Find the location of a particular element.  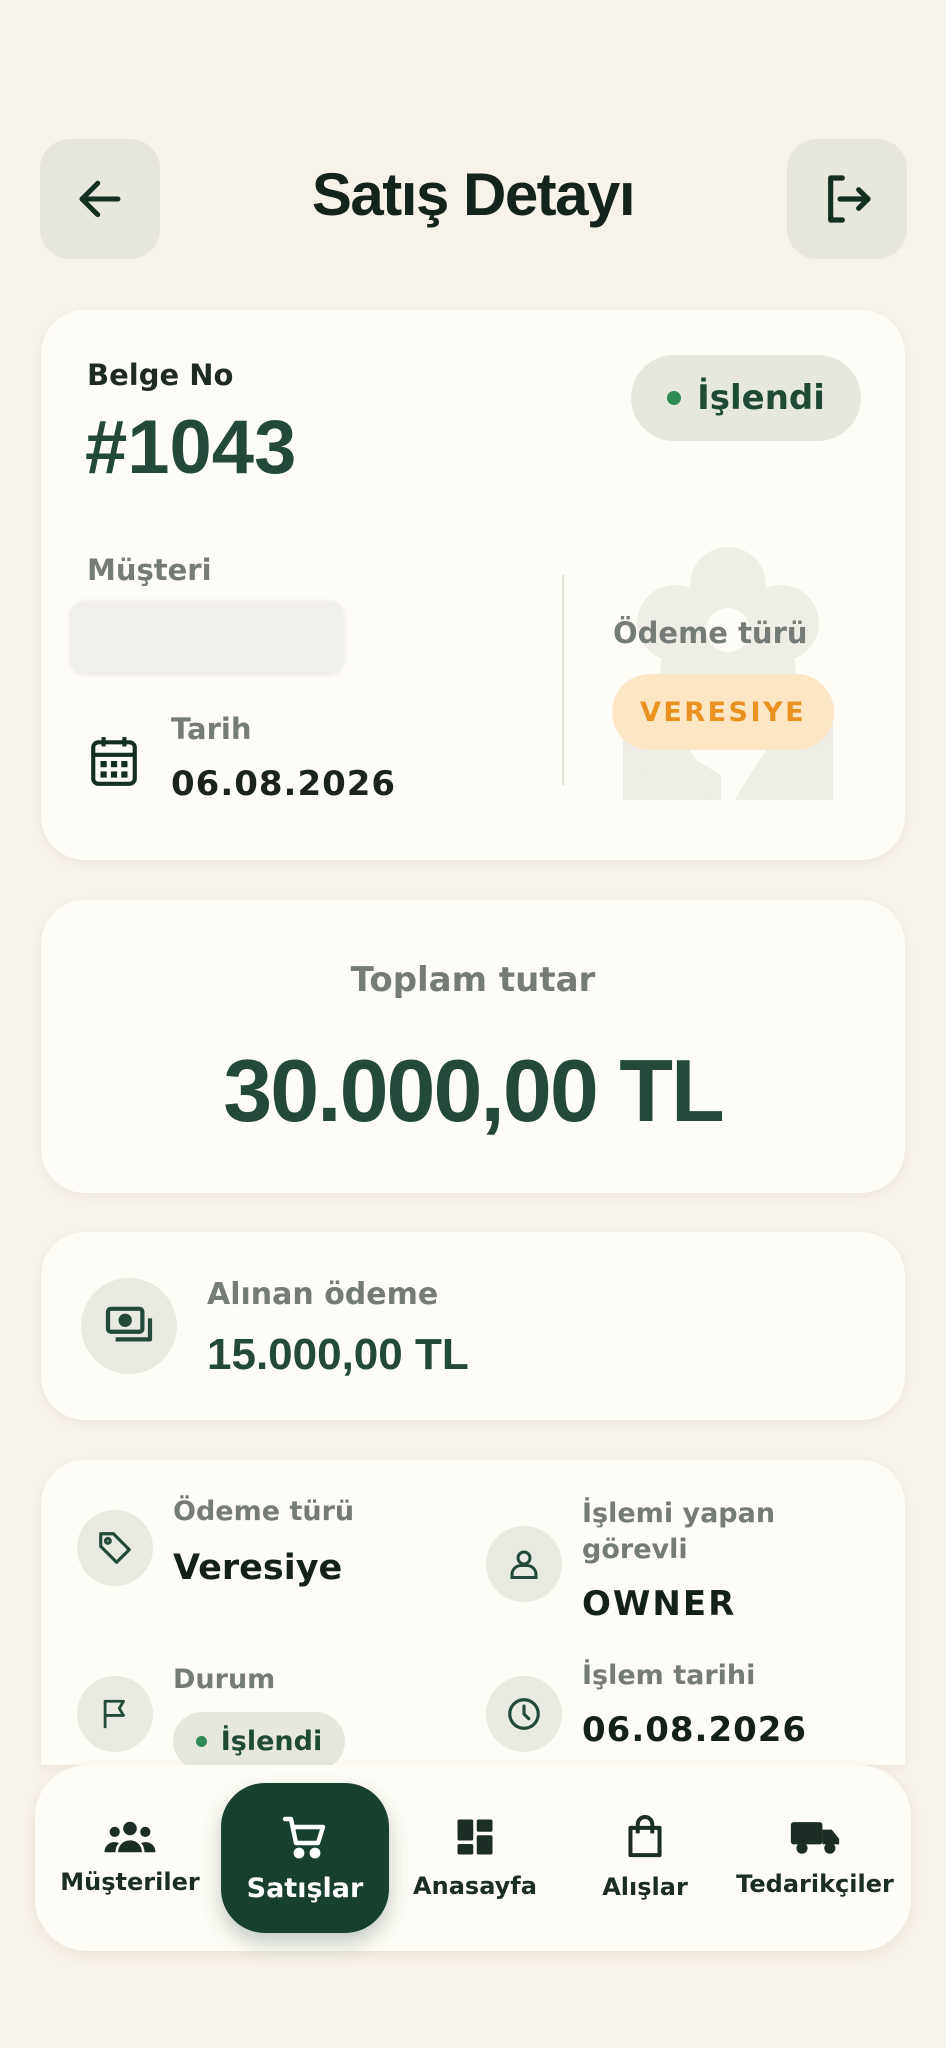

cart-icon is located at coordinates (304, 1837).